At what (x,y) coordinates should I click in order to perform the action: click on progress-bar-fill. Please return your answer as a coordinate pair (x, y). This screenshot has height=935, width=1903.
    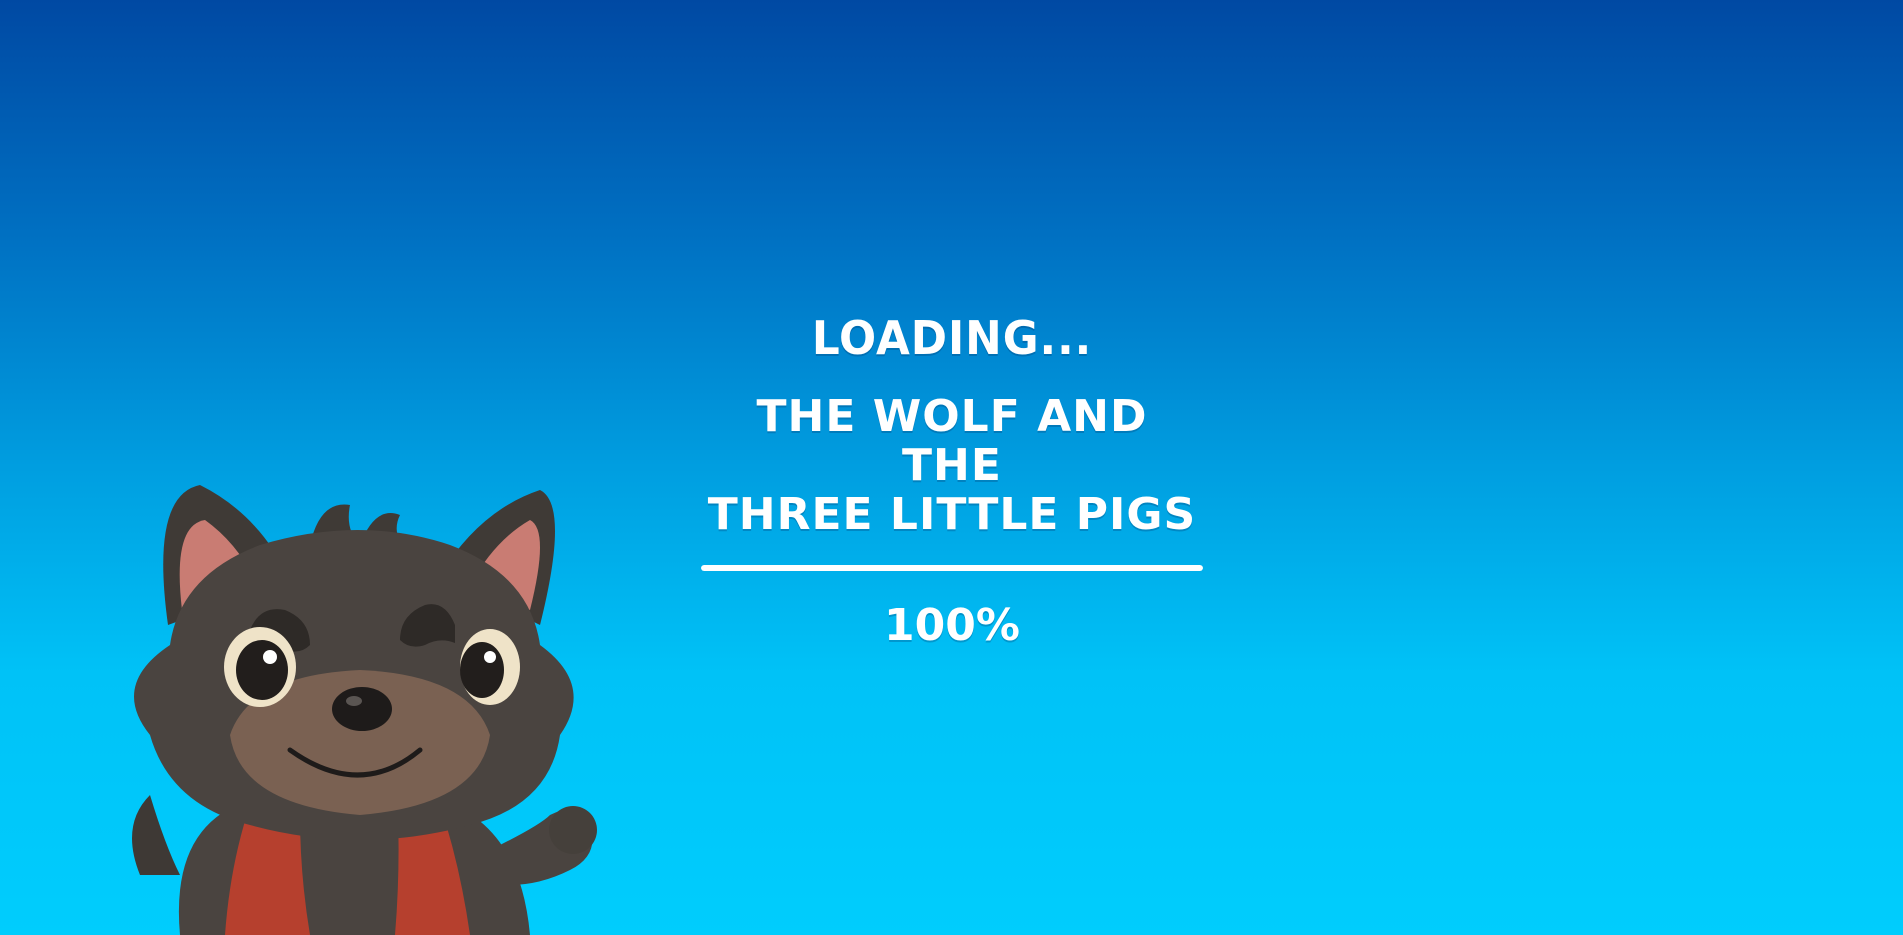
    Looking at the image, I should click on (952, 568).